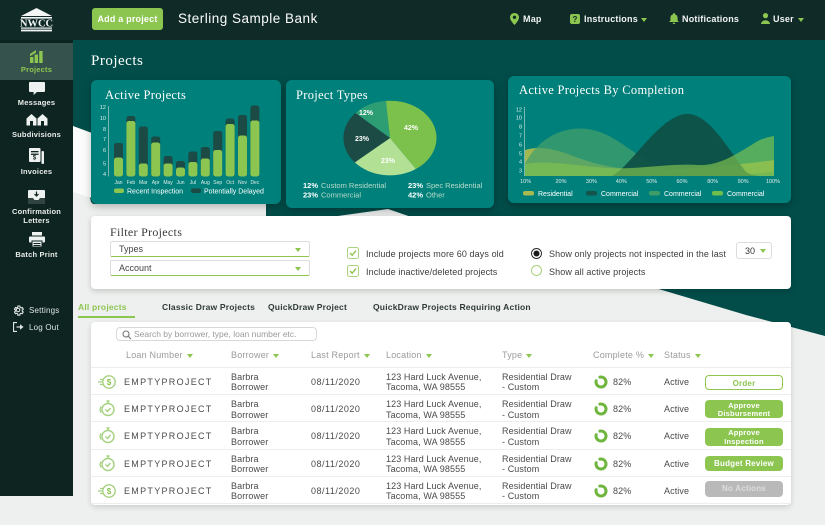  Describe the element at coordinates (193, 183) in the screenshot. I see `svg-text: Jul` at that location.